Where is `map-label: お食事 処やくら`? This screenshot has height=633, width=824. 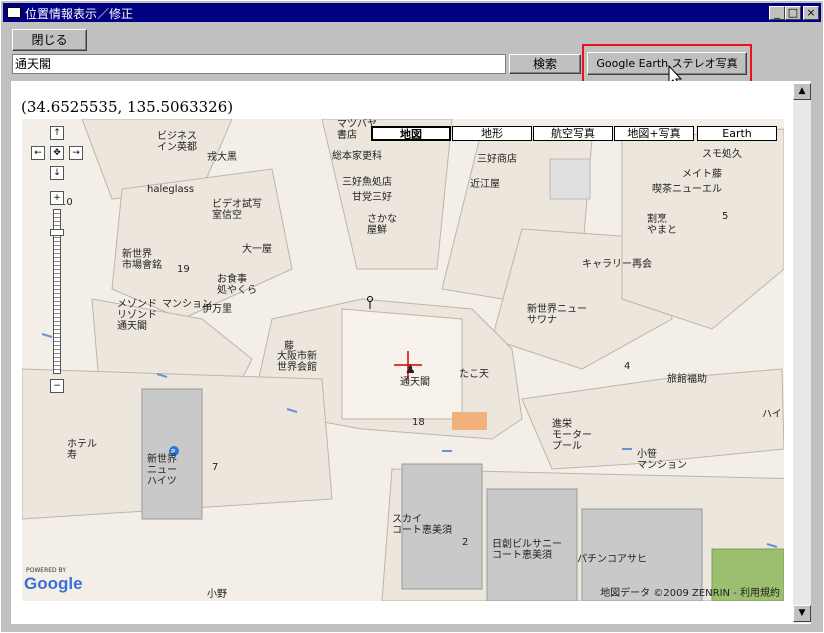 map-label: お食事 処やくら is located at coordinates (237, 285).